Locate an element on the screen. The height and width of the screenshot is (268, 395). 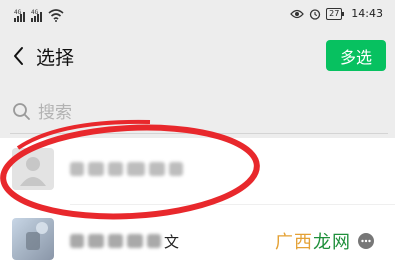
page-title: 选择 is located at coordinates (55, 58).